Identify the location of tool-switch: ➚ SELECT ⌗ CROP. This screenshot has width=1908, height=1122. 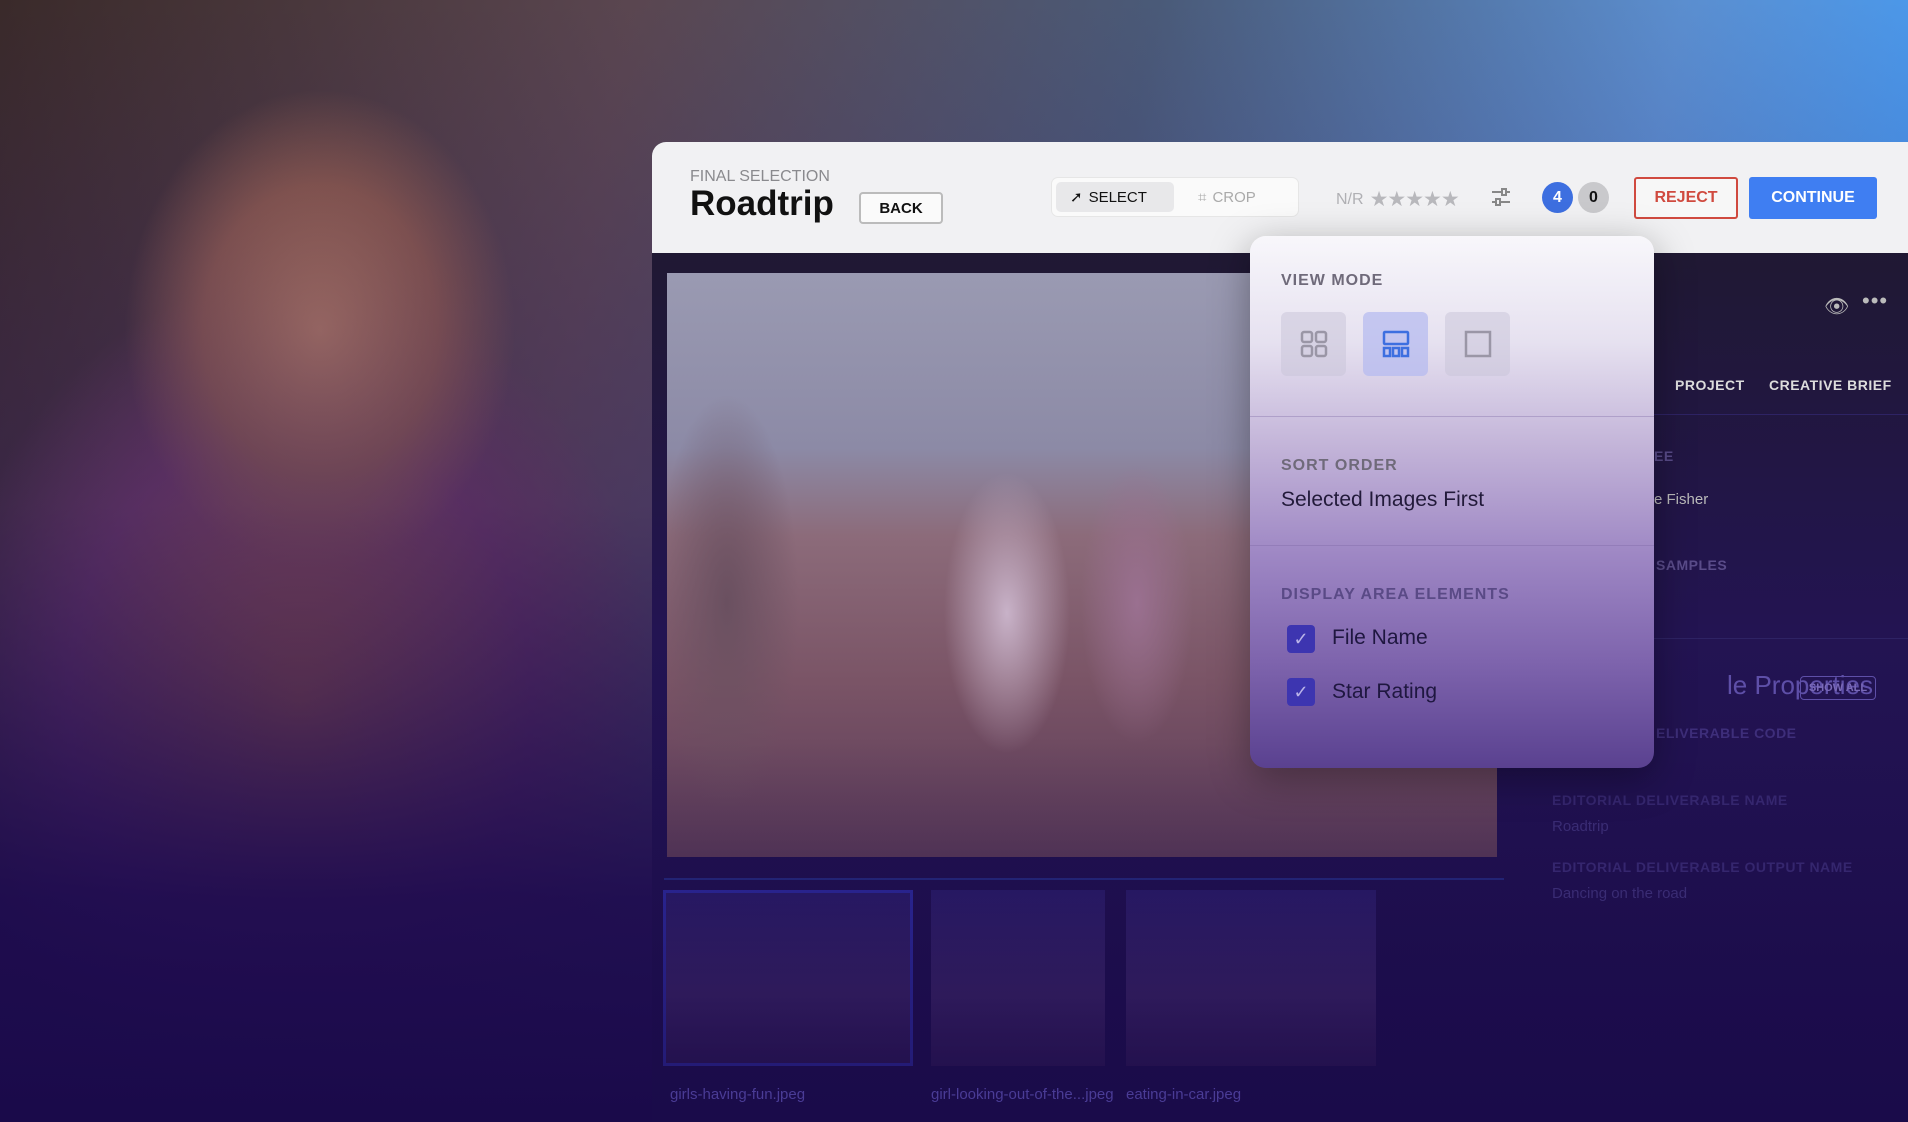
(1175, 197).